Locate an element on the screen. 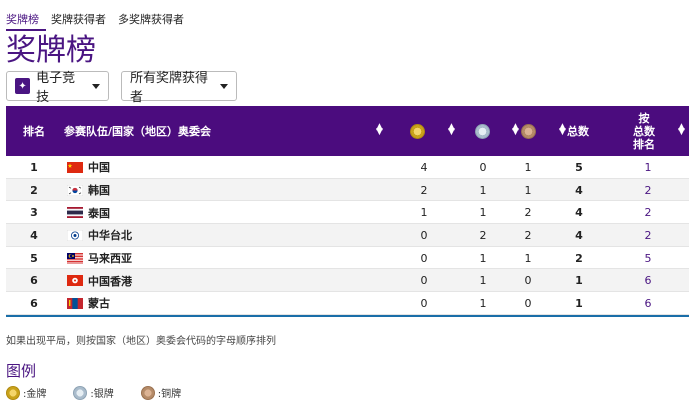 This screenshot has width=700, height=416. tie-note: 如果出现平局，则按国家（地区）奥委会代码的字母顺序排列 is located at coordinates (141, 341).